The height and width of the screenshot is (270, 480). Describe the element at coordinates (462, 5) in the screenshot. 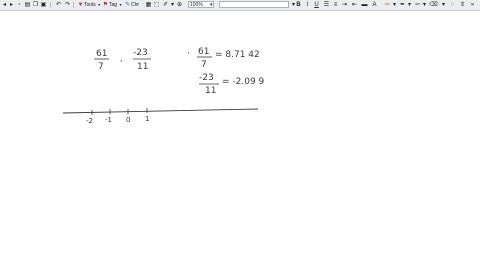

I see `insert-space-icon: ⇕` at that location.